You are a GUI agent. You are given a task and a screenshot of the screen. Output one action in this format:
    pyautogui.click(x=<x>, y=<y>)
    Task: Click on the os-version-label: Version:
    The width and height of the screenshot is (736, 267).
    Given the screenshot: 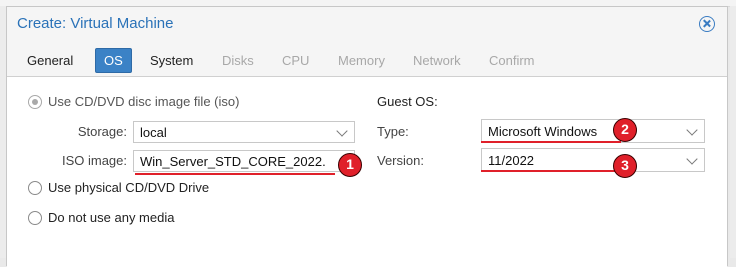 What is the action you would take?
    pyautogui.click(x=400, y=160)
    